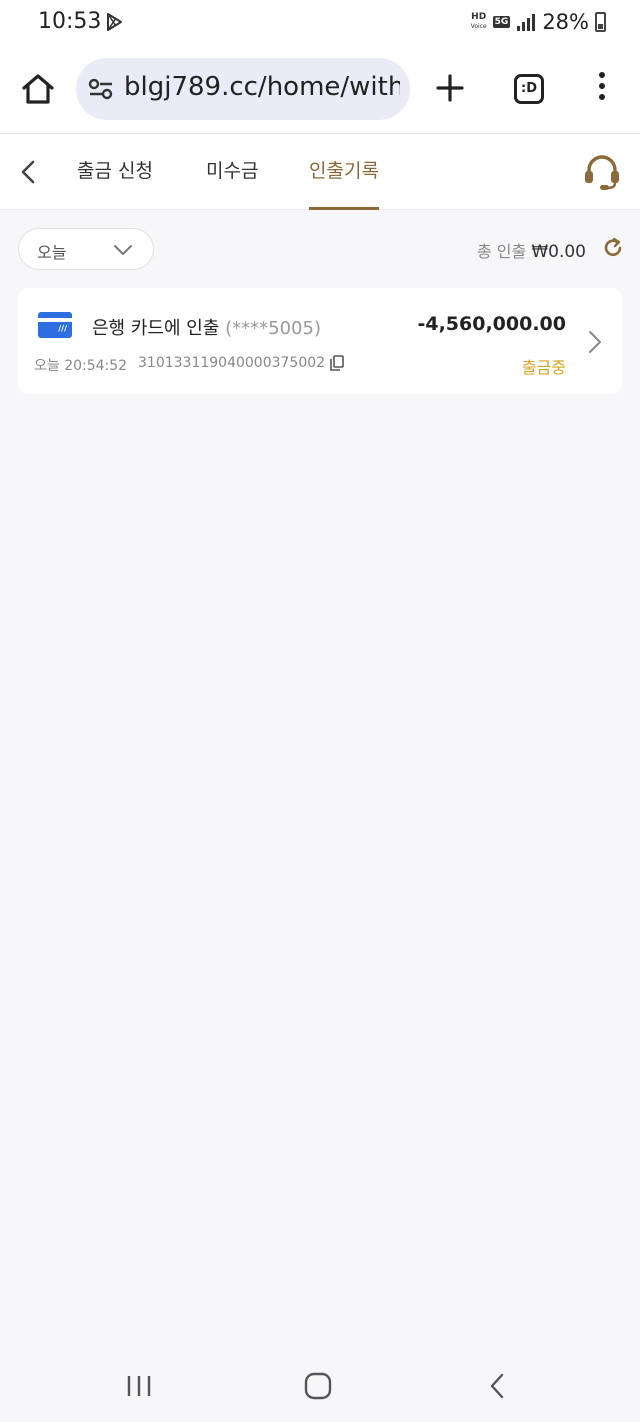  What do you see at coordinates (613, 248) in the screenshot?
I see `refresh-icon` at bounding box center [613, 248].